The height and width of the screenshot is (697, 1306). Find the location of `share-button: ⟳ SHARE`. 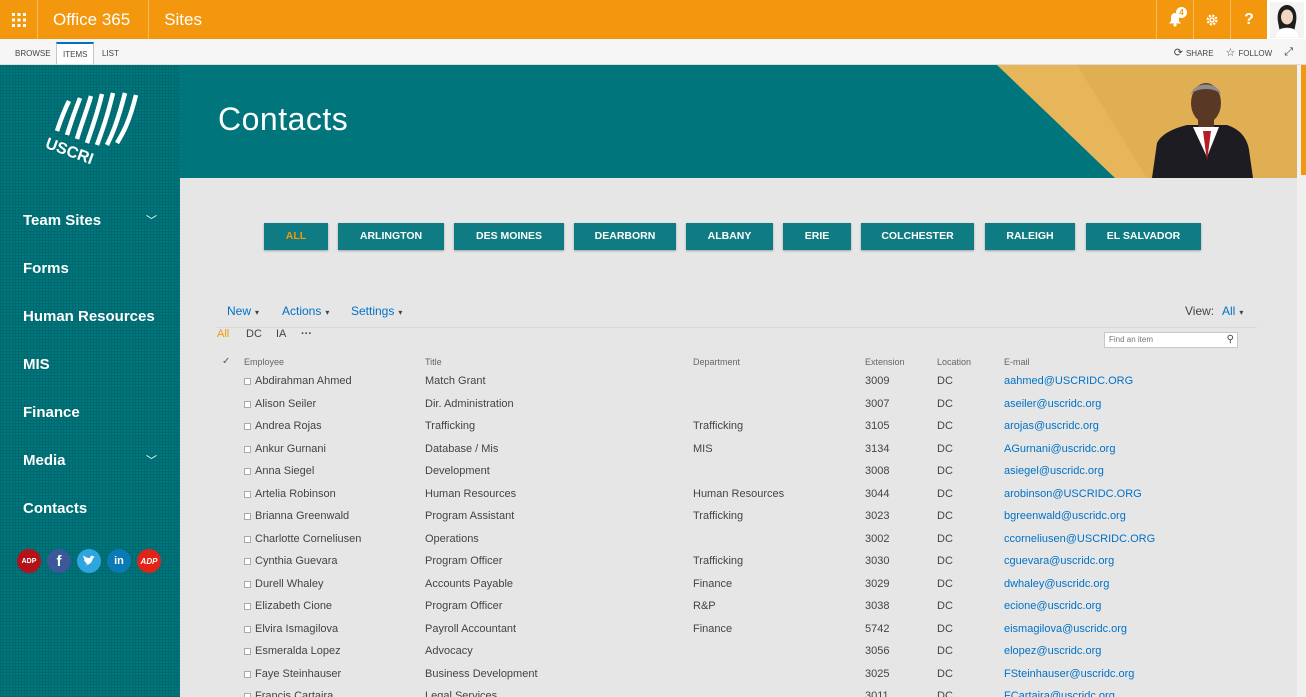

share-button: ⟳ SHARE is located at coordinates (1194, 52).